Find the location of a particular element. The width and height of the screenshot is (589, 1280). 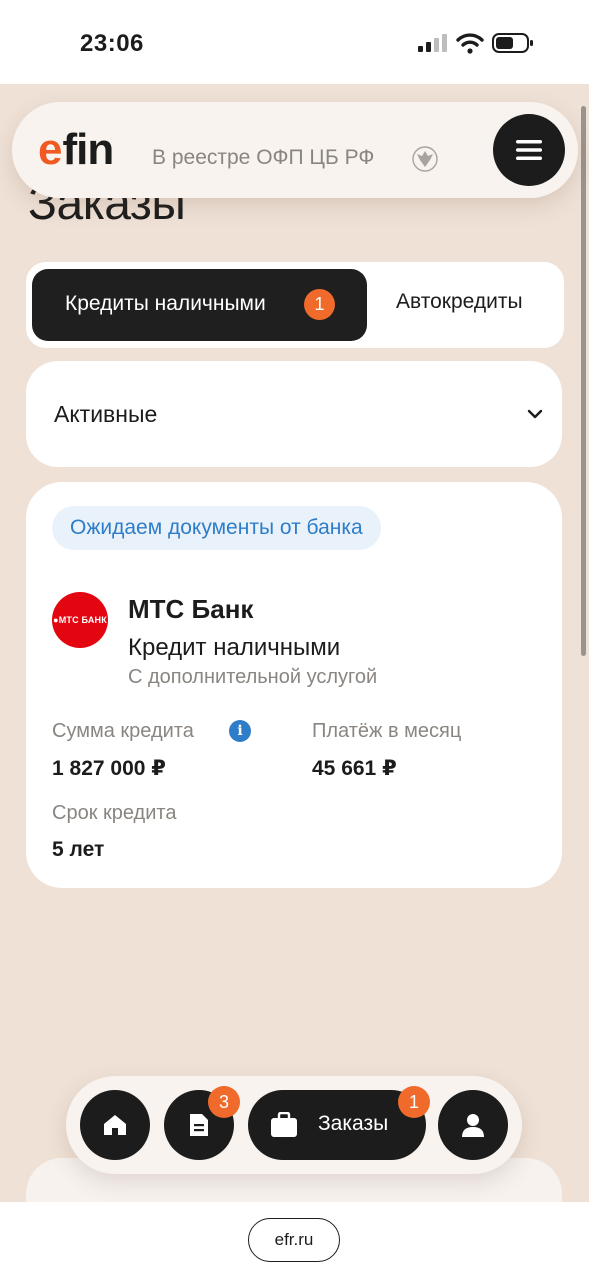

product-note: С дополнительной услугой is located at coordinates (253, 677).